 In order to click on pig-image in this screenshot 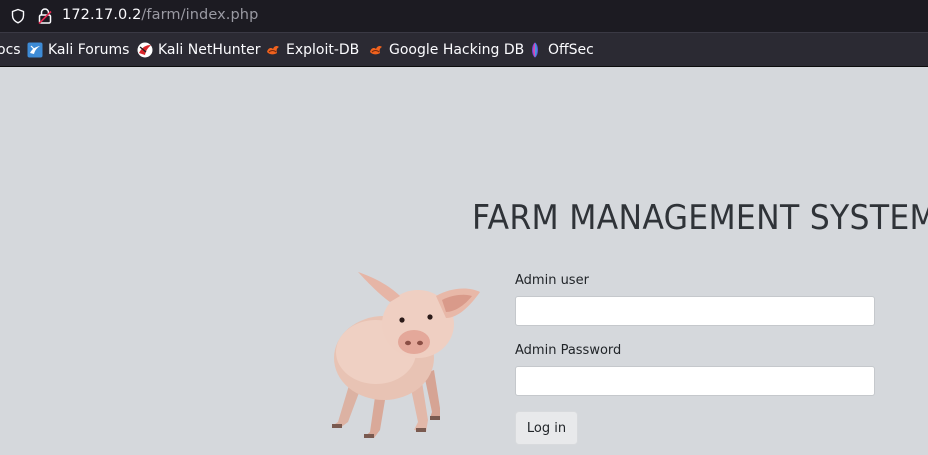, I will do `click(406, 355)`.